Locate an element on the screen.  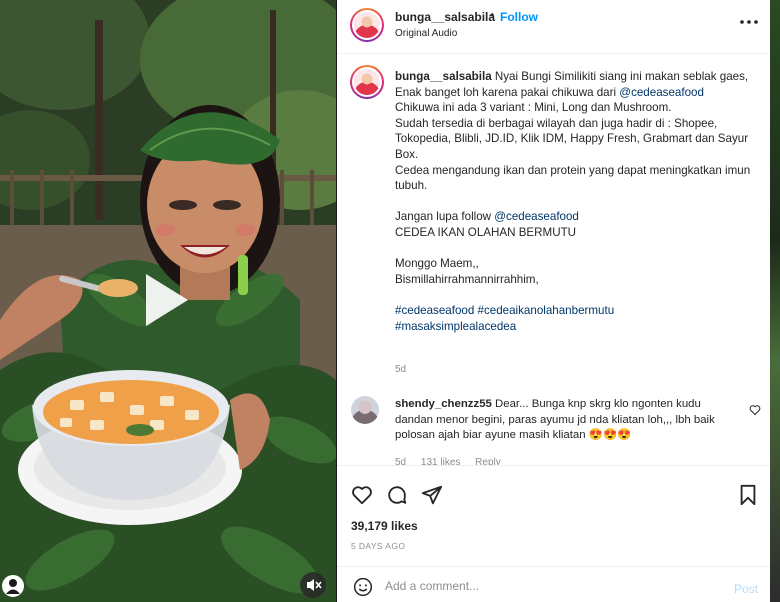
add-comment-input is located at coordinates (550, 586).